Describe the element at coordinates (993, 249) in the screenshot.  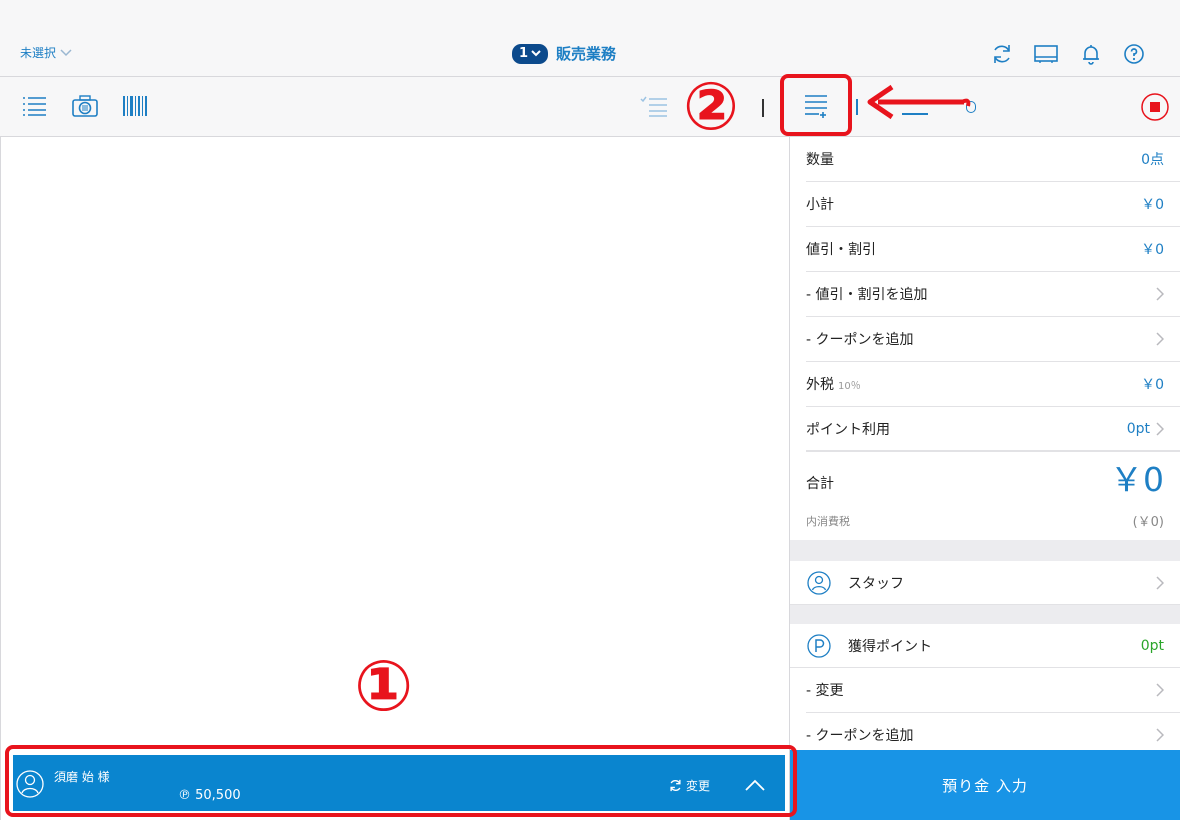
I see `discount-row: 値引・割引 ￥0` at that location.